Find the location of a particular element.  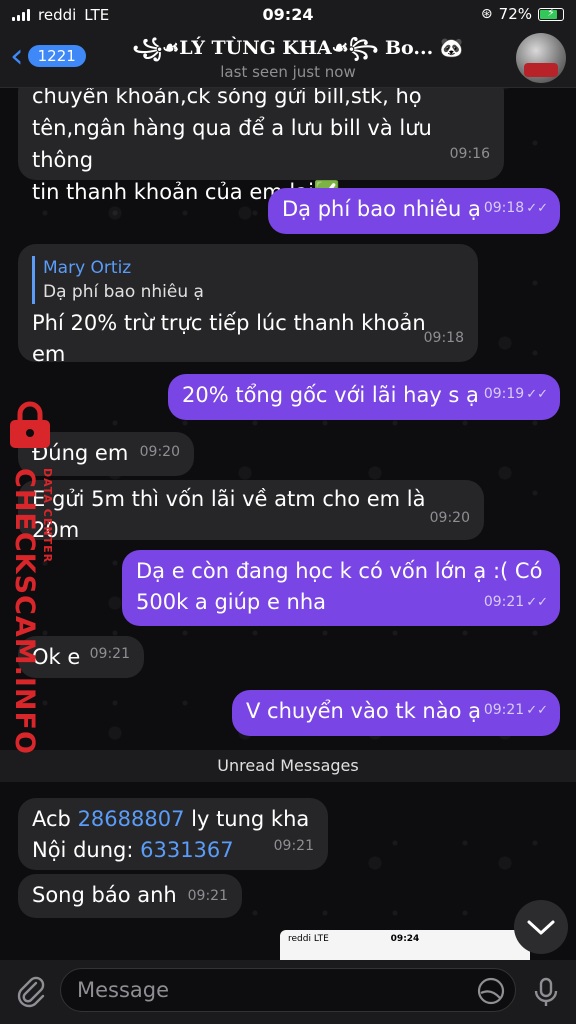

message-text: Dạ phí bao nhiêu ạ is located at coordinates (381, 209).